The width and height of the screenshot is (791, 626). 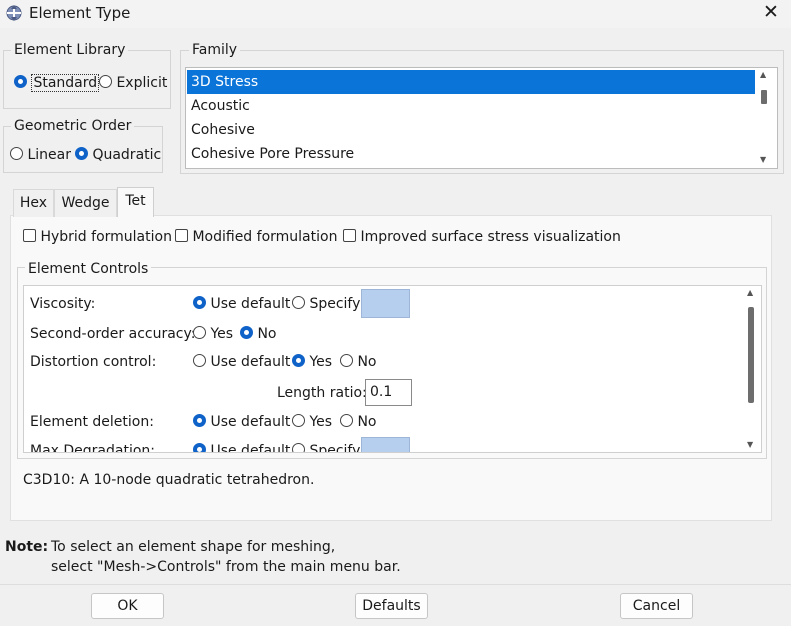 I want to click on element-deletion-no-label: No, so click(x=366, y=422).